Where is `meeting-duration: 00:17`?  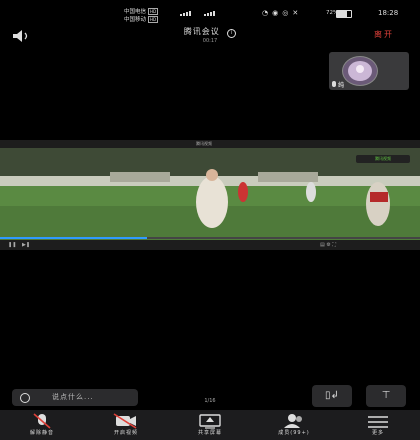 meeting-duration: 00:17 is located at coordinates (210, 41).